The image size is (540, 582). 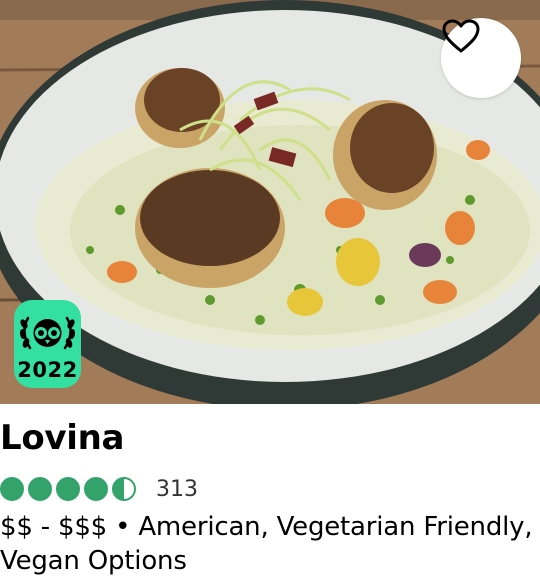 I want to click on price-range: $$ - $$$, so click(x=54, y=527).